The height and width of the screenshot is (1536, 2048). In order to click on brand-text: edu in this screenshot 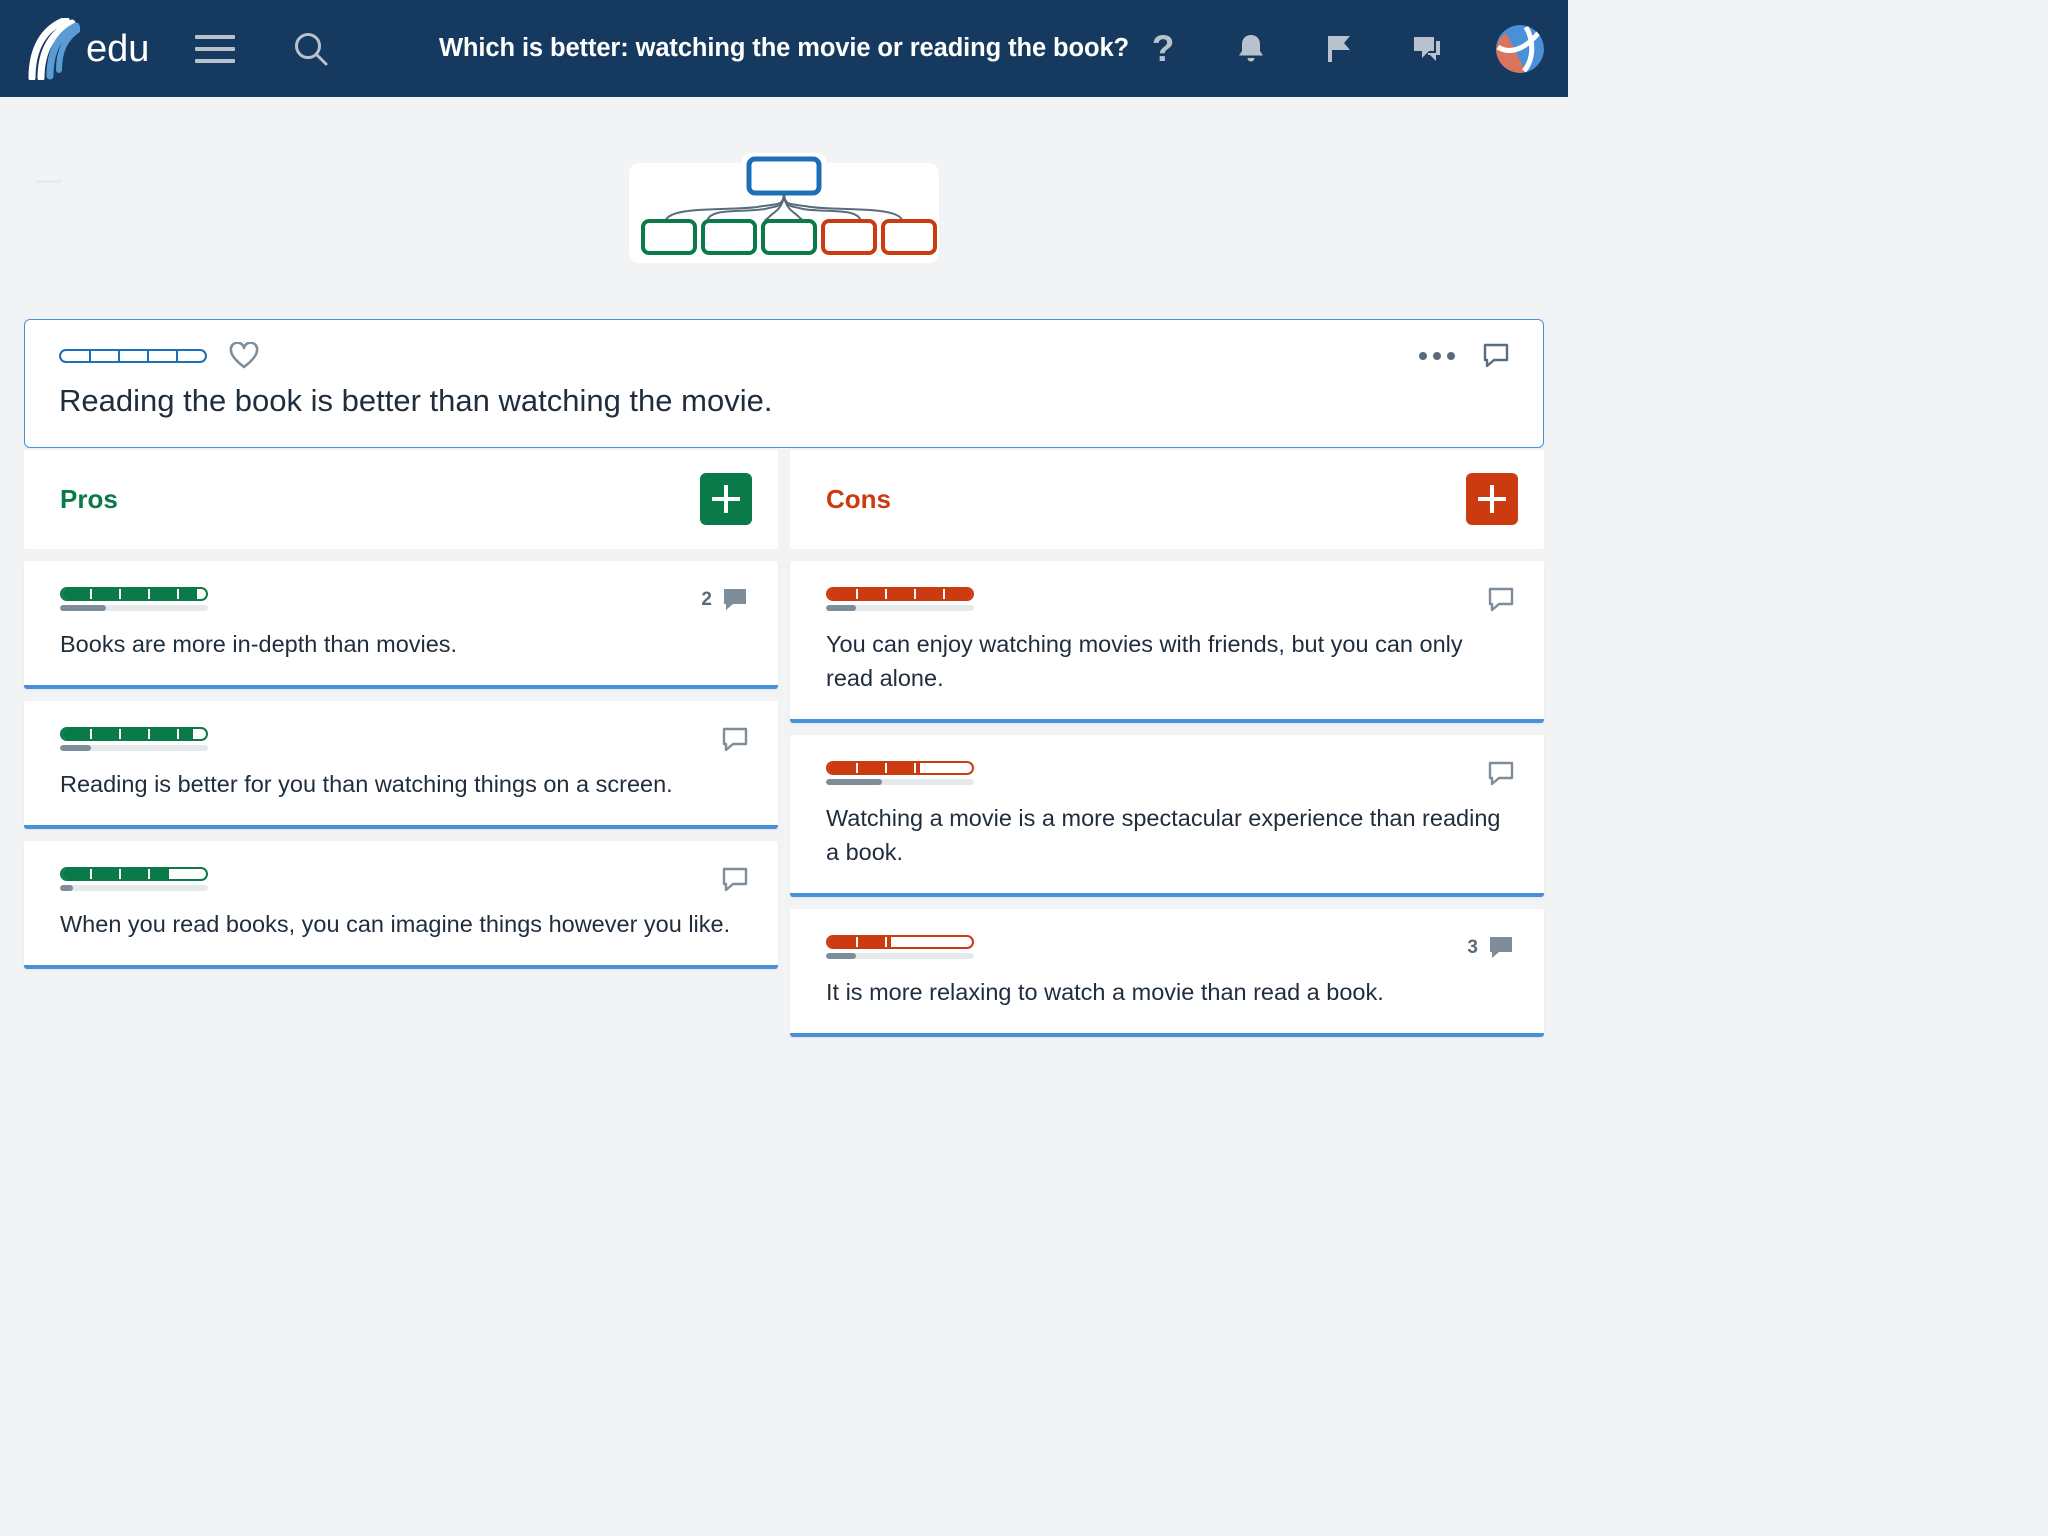, I will do `click(118, 48)`.